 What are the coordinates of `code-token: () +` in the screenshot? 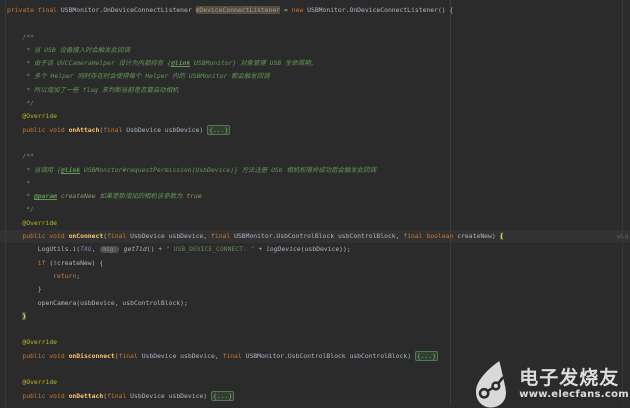 It's located at (156, 249).